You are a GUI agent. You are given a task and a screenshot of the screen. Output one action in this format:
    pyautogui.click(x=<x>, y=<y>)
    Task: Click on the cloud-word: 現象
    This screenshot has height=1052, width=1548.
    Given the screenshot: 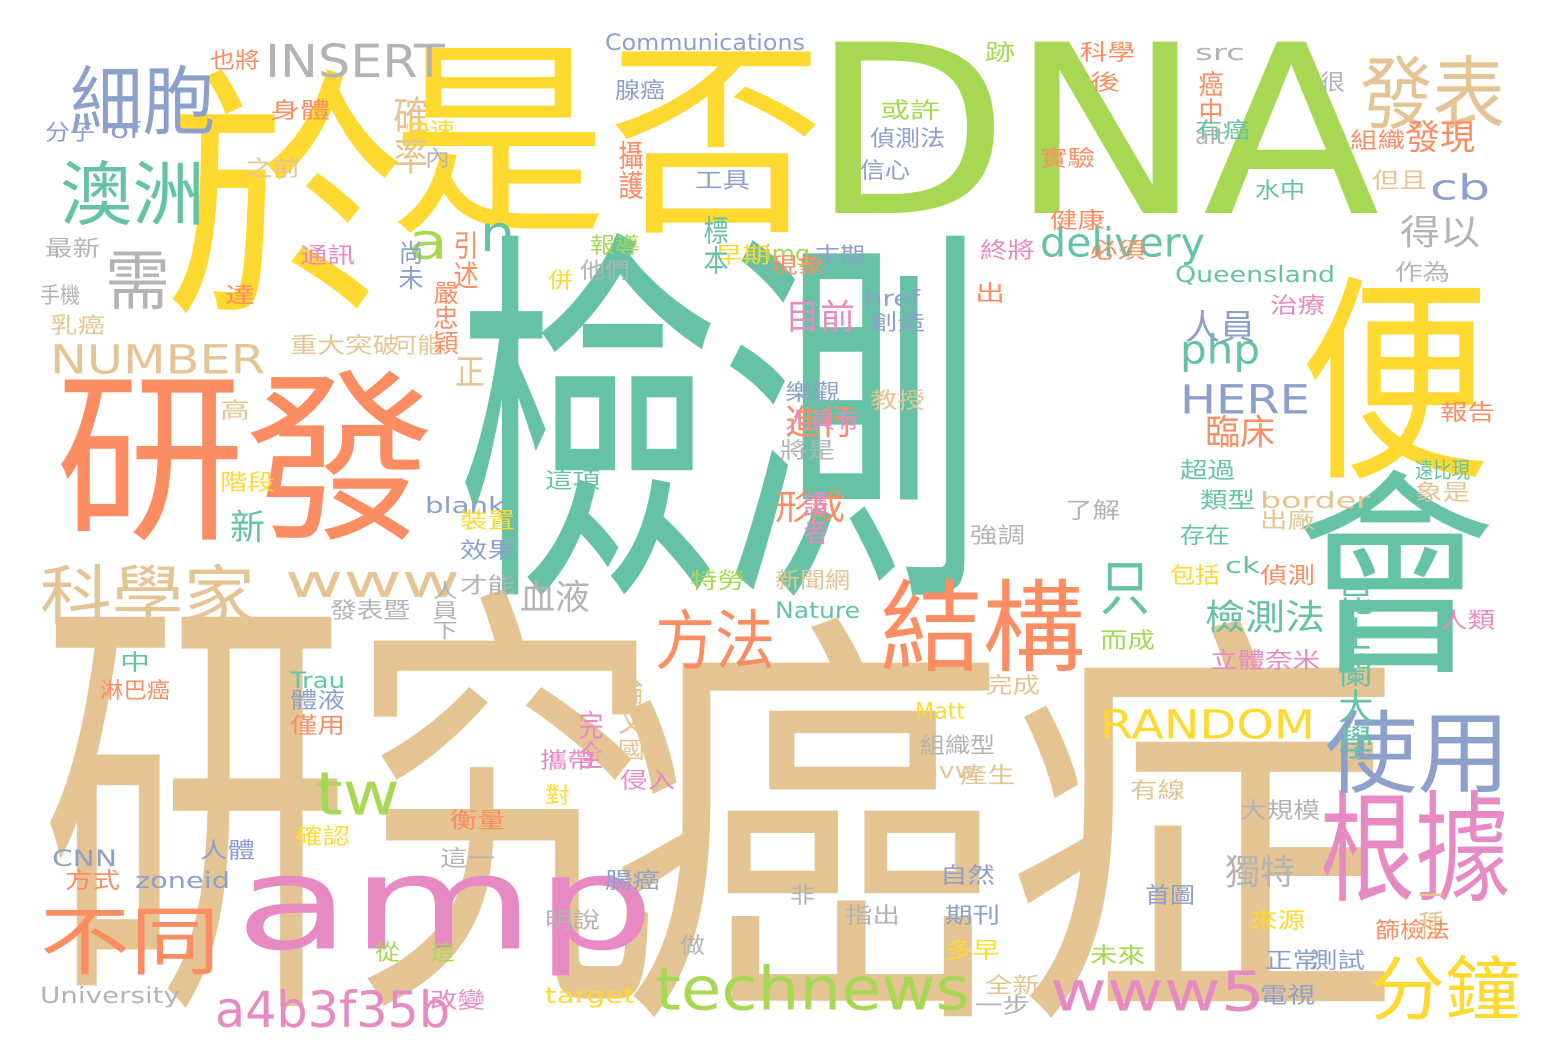 What is the action you would take?
    pyautogui.click(x=798, y=265)
    